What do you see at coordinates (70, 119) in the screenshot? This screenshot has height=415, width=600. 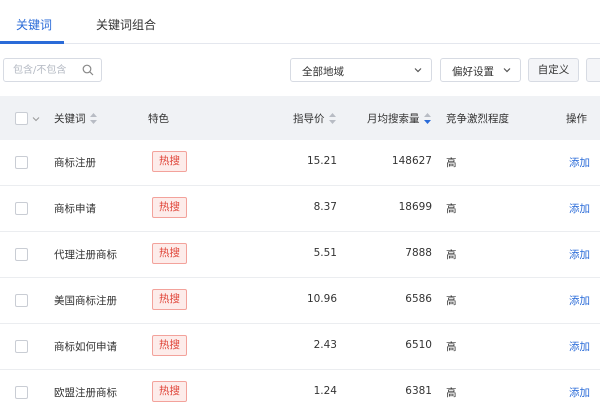 I see `column-header-keyword-label: 关键词` at bounding box center [70, 119].